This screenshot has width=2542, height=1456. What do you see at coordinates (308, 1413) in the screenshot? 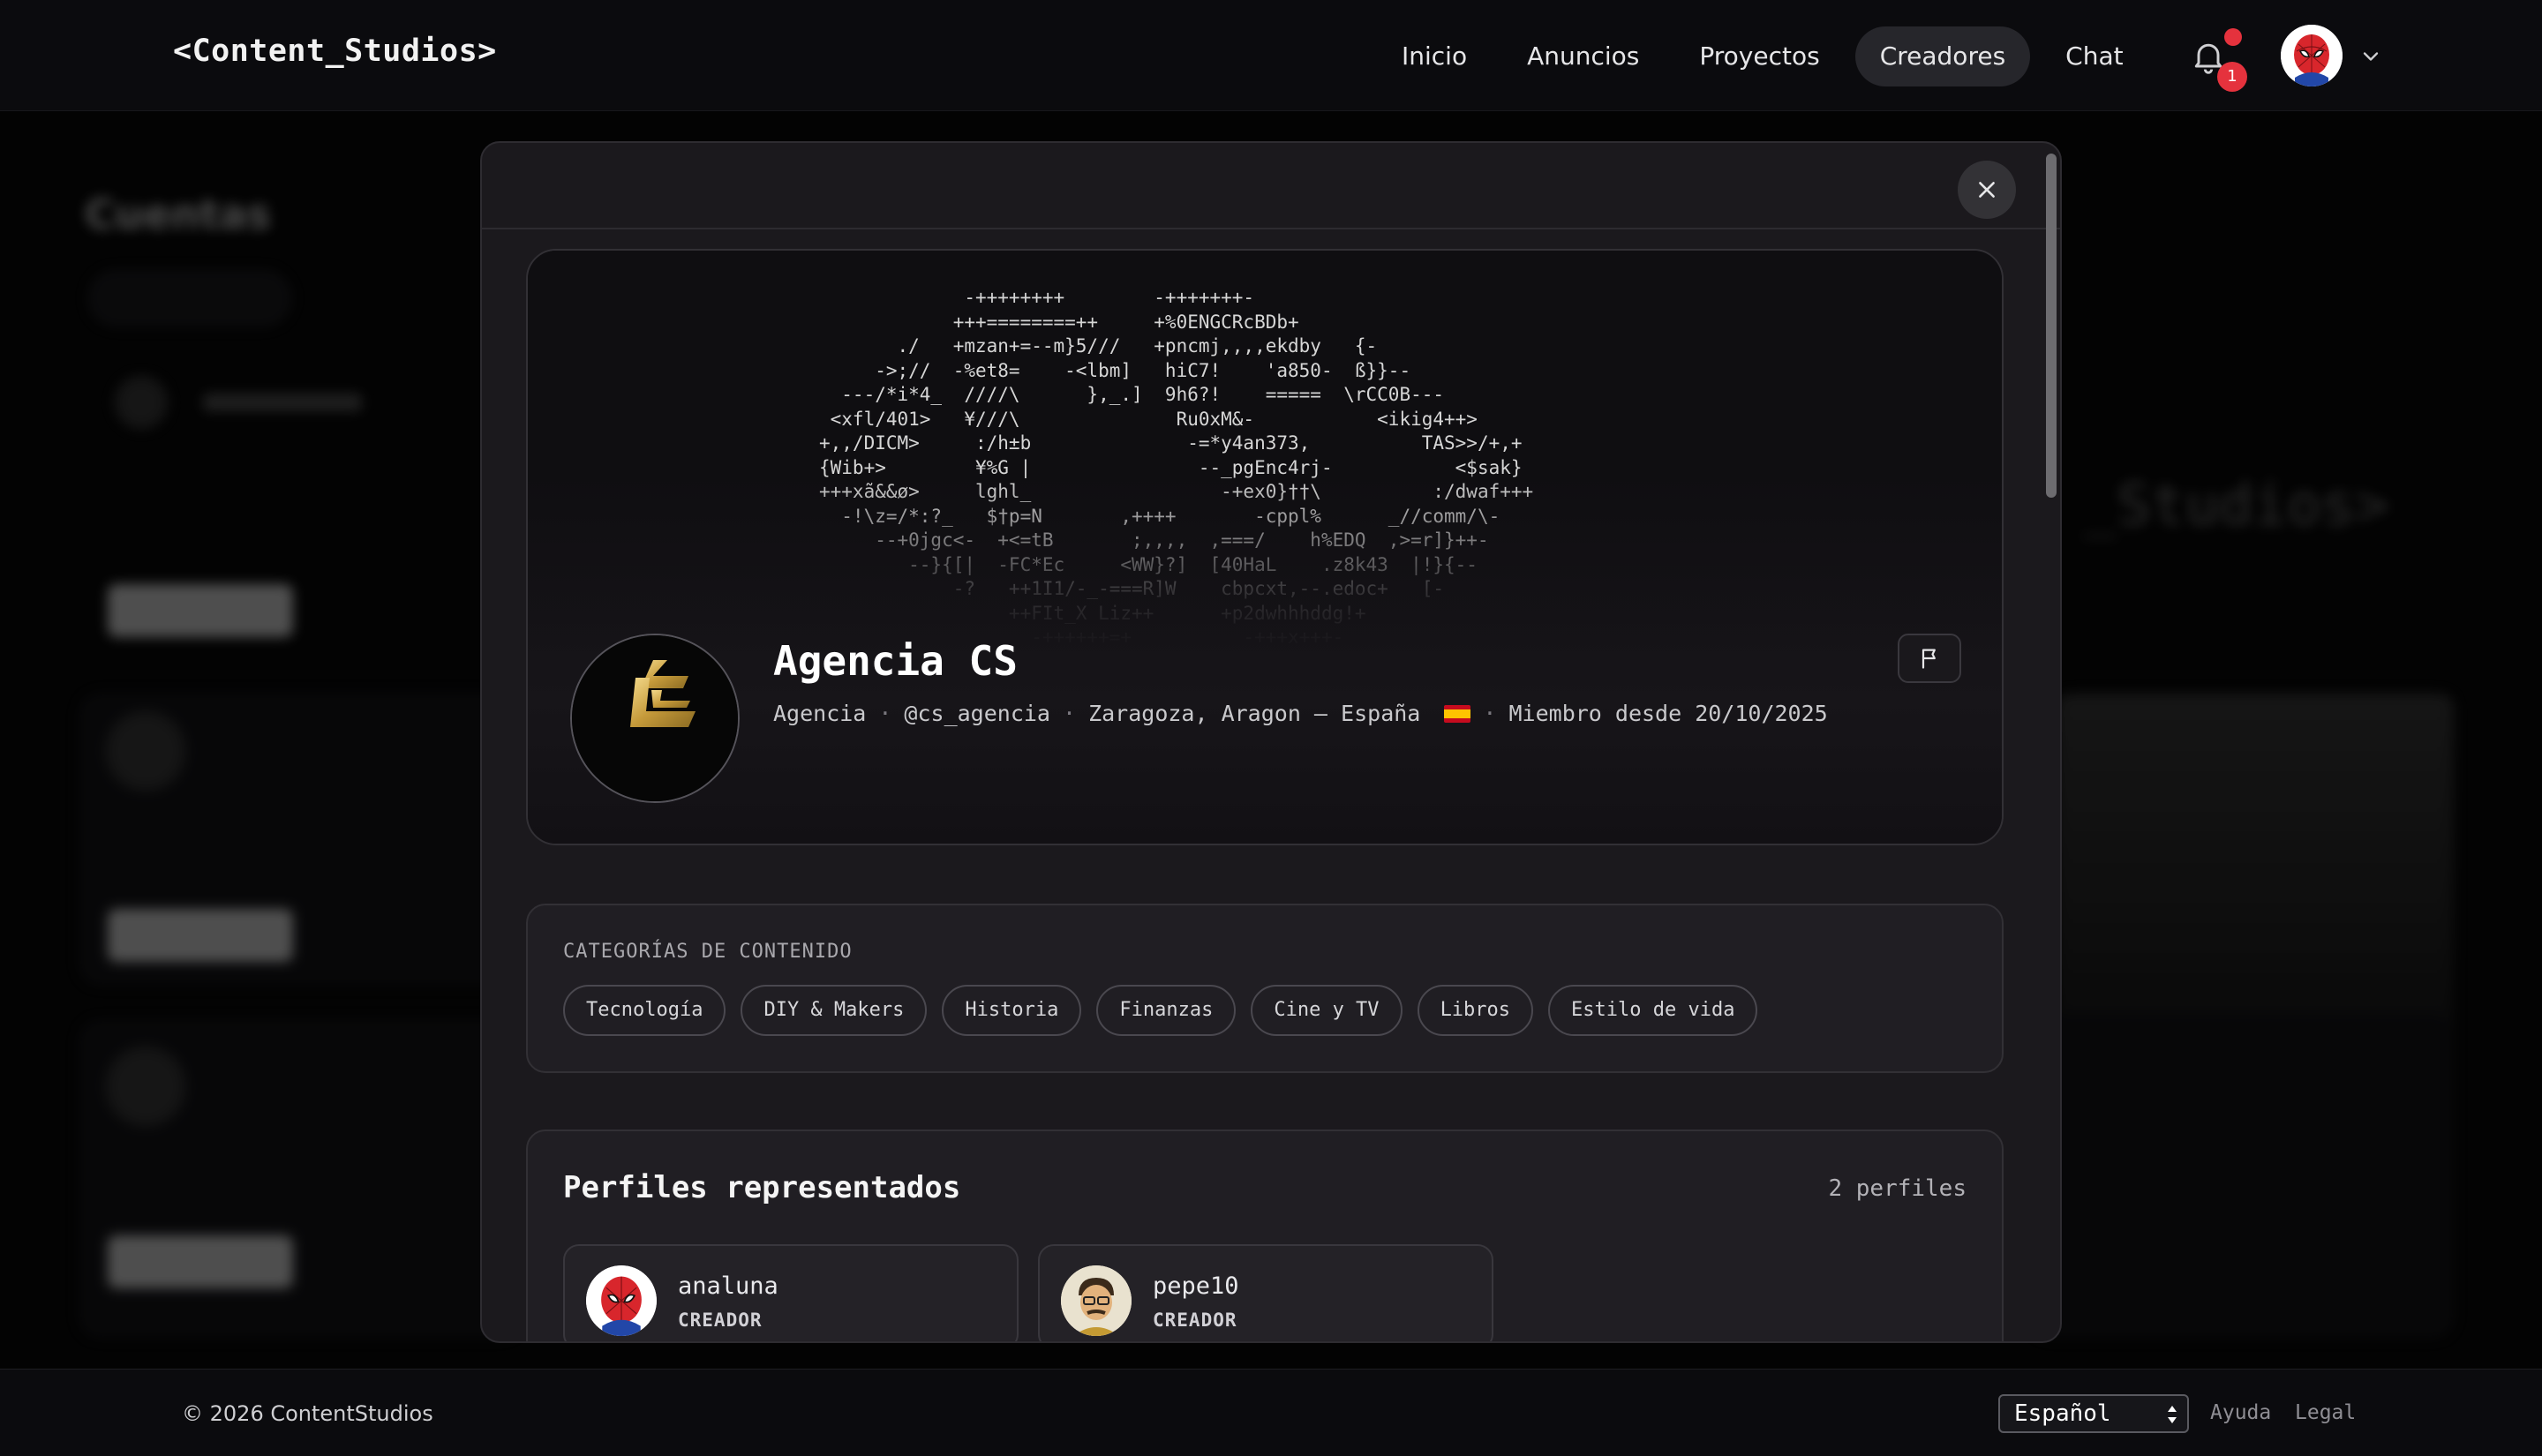
I see `copyright-text: © 2026 ContentStudios` at bounding box center [308, 1413].